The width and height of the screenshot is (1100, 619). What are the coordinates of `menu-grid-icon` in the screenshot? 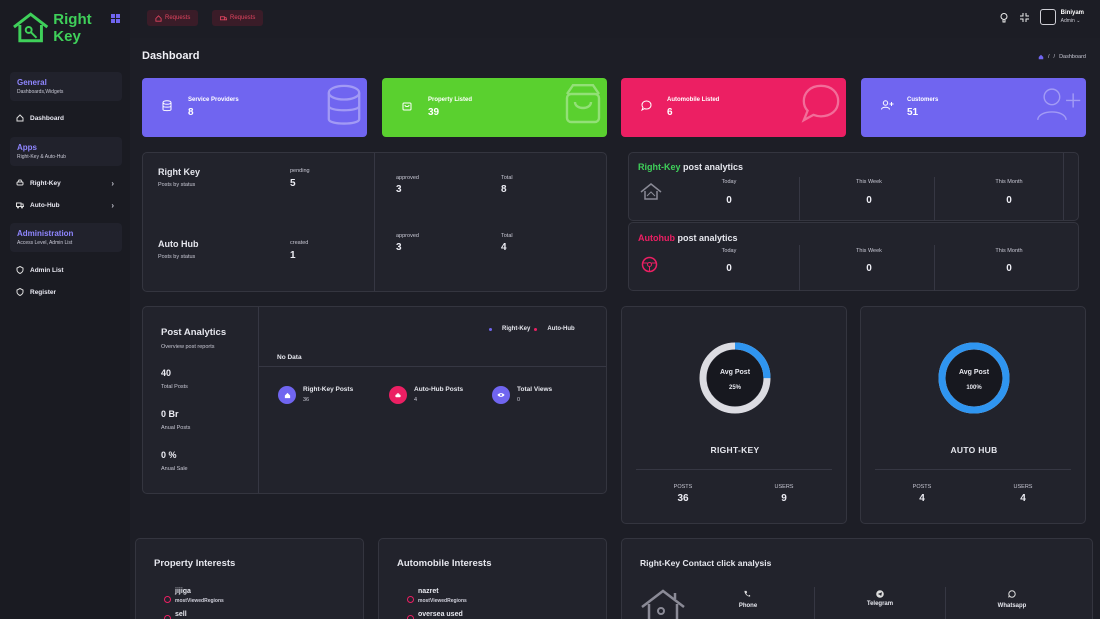 It's located at (115, 18).